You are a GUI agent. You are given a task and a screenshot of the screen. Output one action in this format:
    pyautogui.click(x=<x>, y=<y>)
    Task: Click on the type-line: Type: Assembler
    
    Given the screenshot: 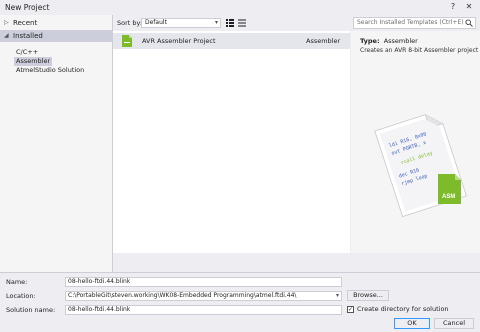 What is the action you would take?
    pyautogui.click(x=389, y=41)
    